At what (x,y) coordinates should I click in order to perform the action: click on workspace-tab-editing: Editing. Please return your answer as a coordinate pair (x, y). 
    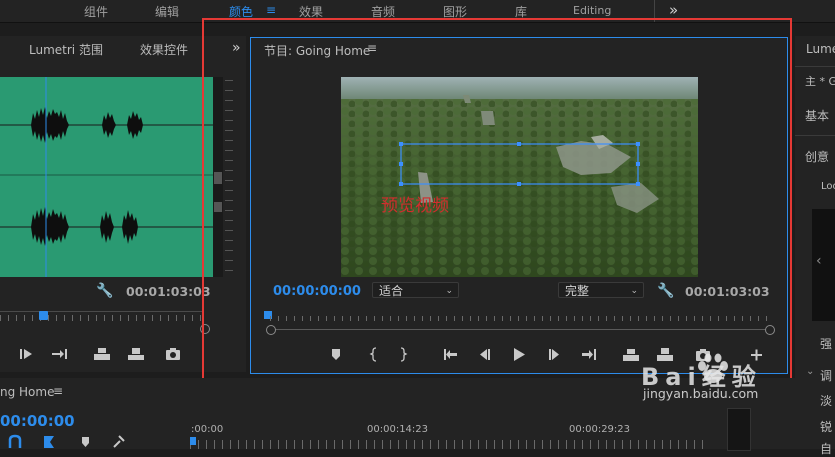
    Looking at the image, I should click on (592, 10).